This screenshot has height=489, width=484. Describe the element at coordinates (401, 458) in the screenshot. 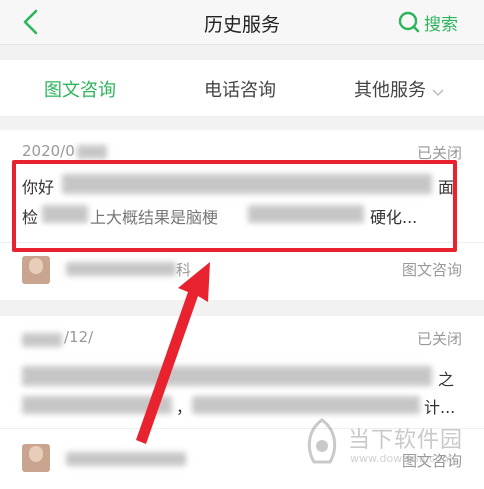

I see `watermark-url: www.downxia.com` at that location.